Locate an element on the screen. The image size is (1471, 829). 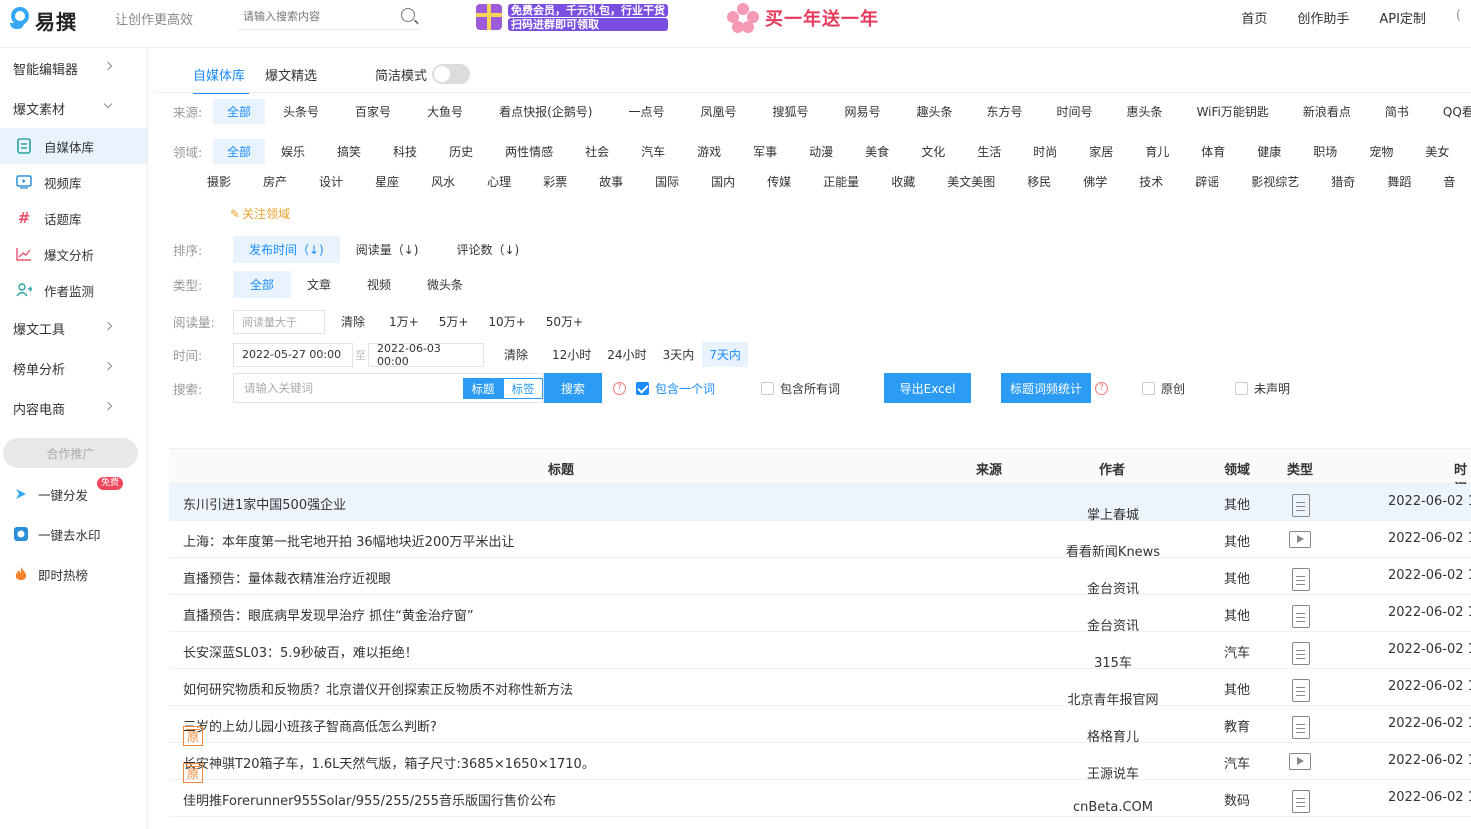
source-option-2: 百家号 is located at coordinates (373, 111).